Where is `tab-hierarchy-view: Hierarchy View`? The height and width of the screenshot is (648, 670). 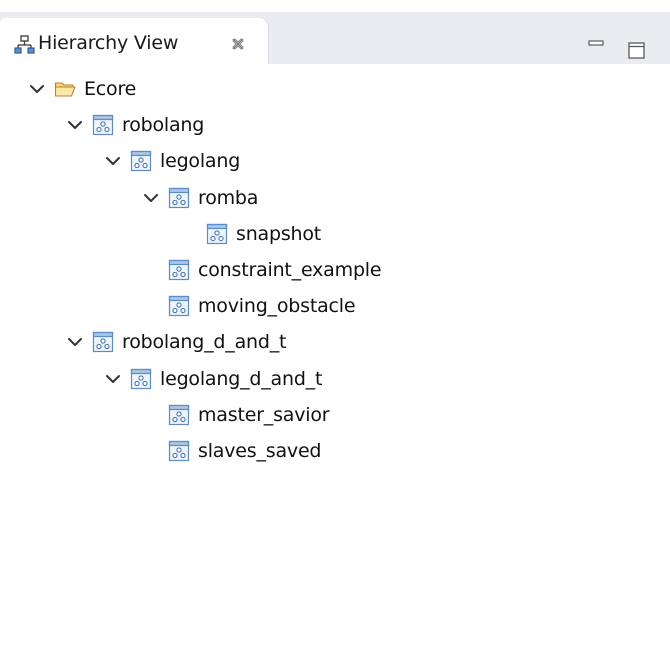 tab-hierarchy-view: Hierarchy View is located at coordinates (134, 41).